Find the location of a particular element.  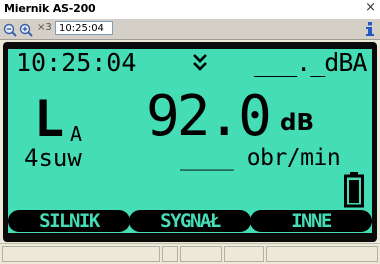

rpm-unit: obr/min is located at coordinates (293, 158).